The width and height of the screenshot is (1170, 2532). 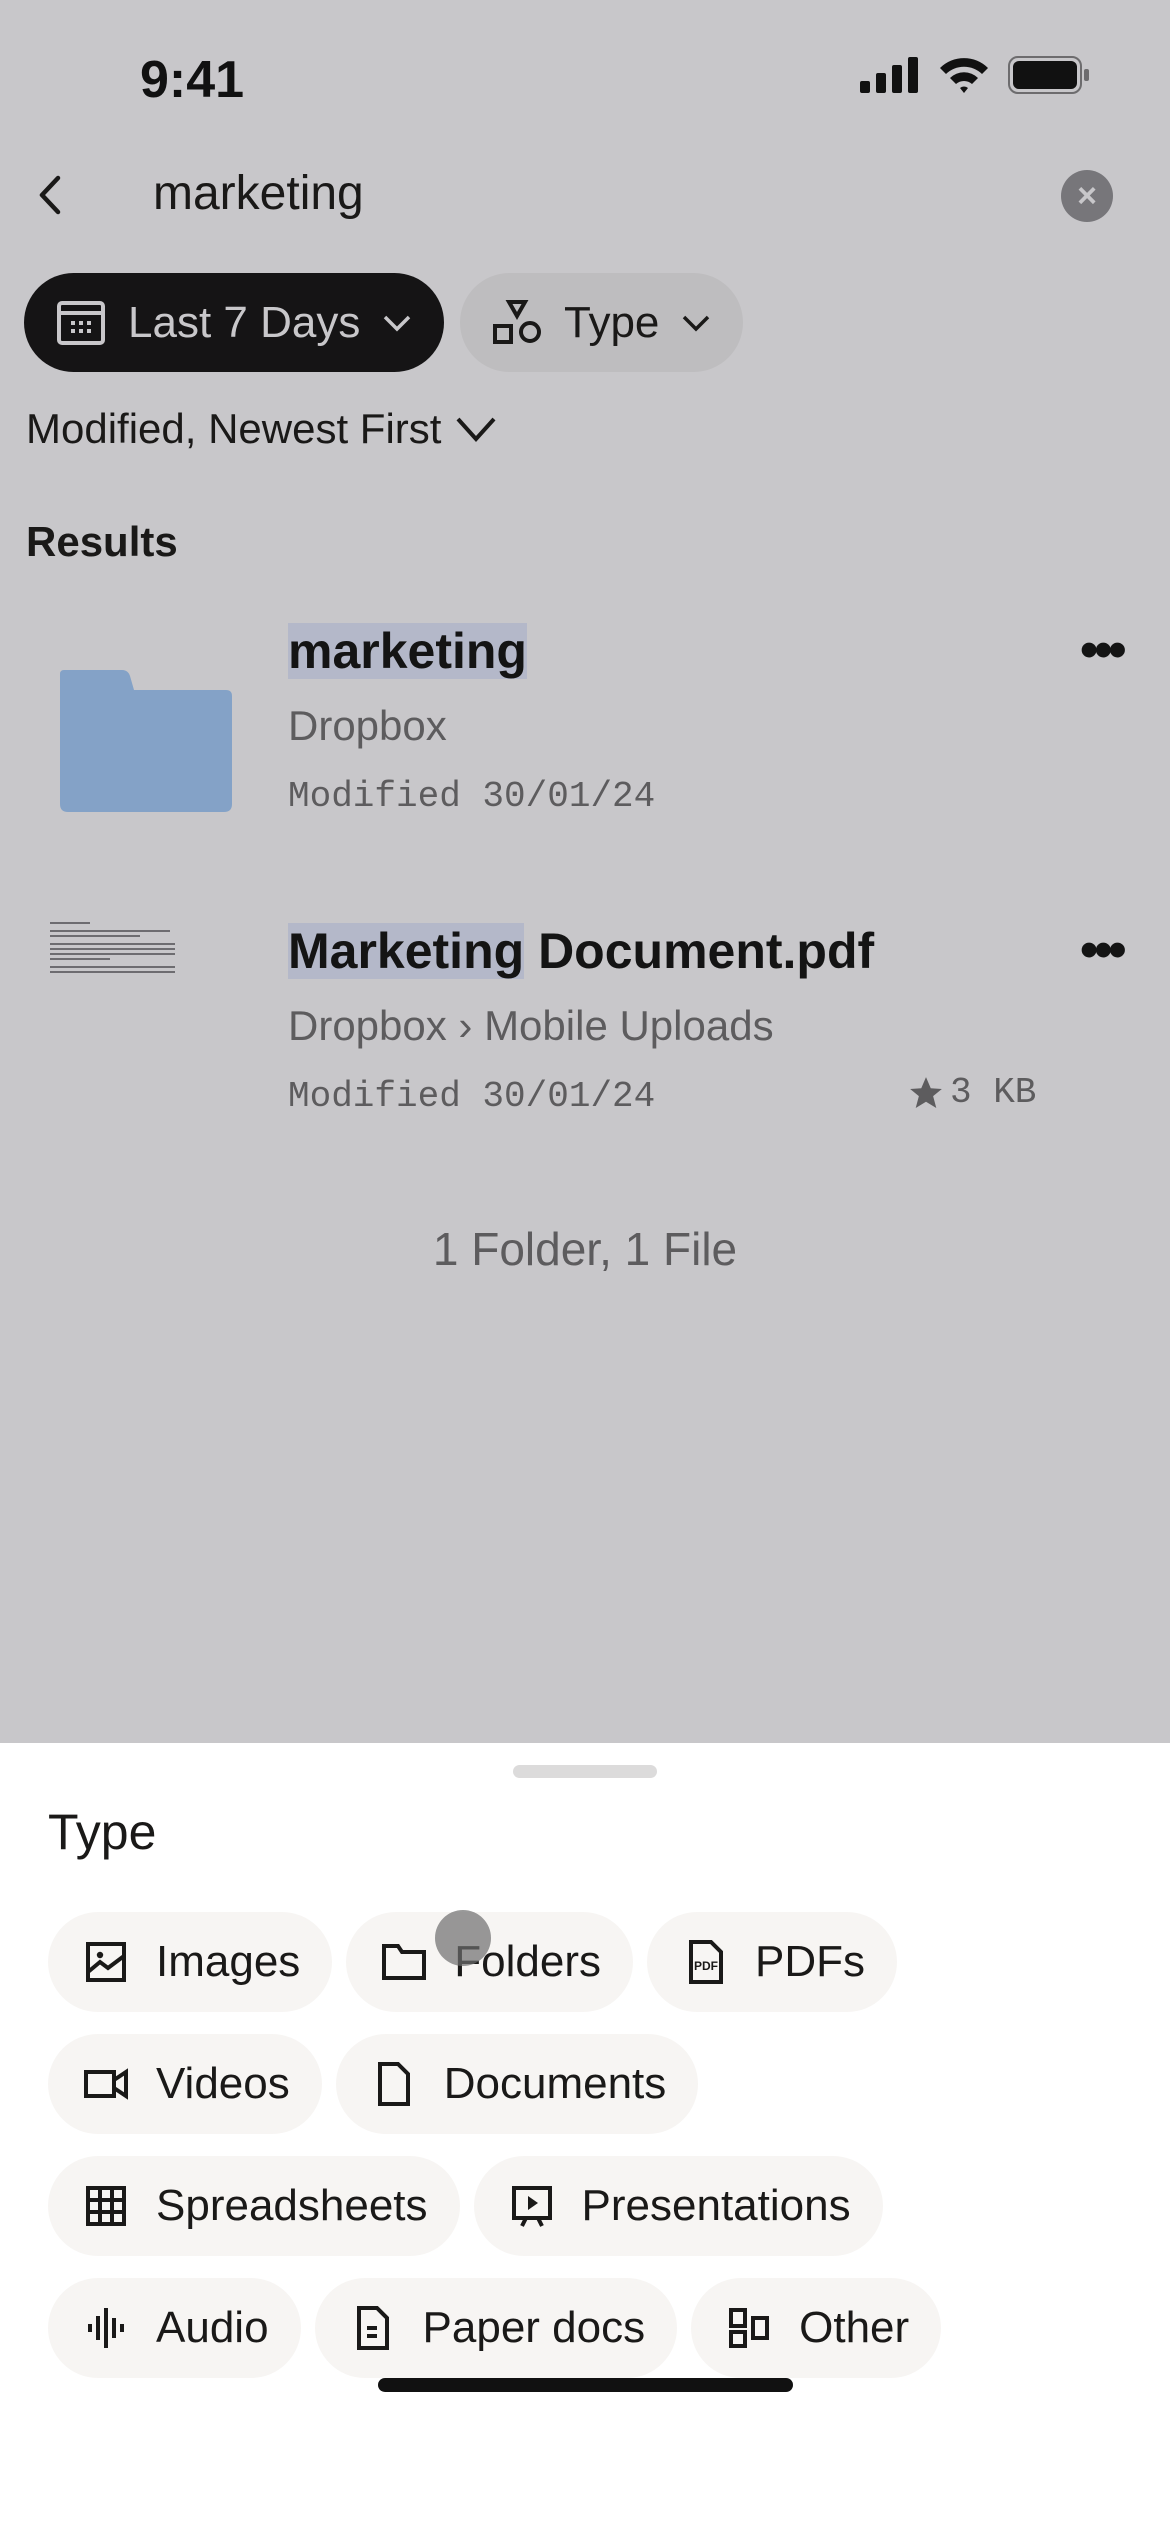 I want to click on option-label: Audio, so click(x=212, y=2327).